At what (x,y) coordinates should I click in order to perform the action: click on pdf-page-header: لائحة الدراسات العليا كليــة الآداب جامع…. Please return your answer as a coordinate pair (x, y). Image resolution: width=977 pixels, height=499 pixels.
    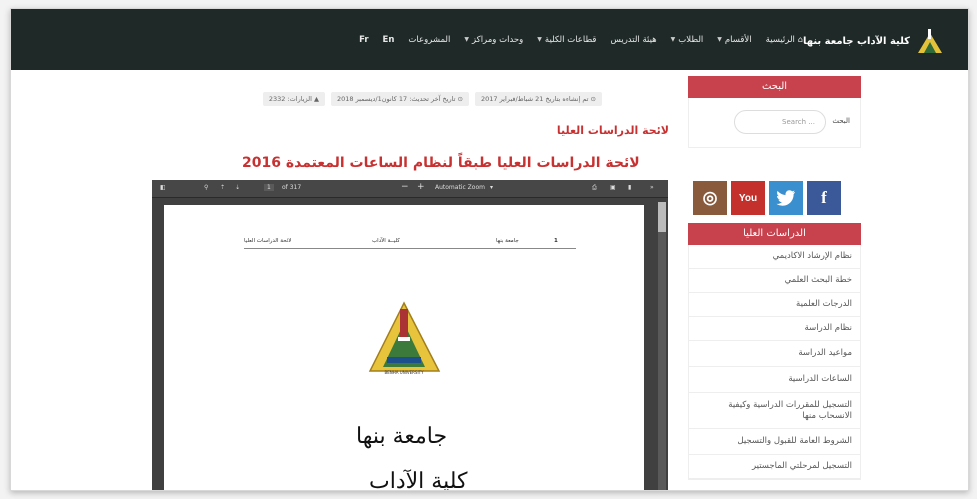
    Looking at the image, I should click on (410, 243).